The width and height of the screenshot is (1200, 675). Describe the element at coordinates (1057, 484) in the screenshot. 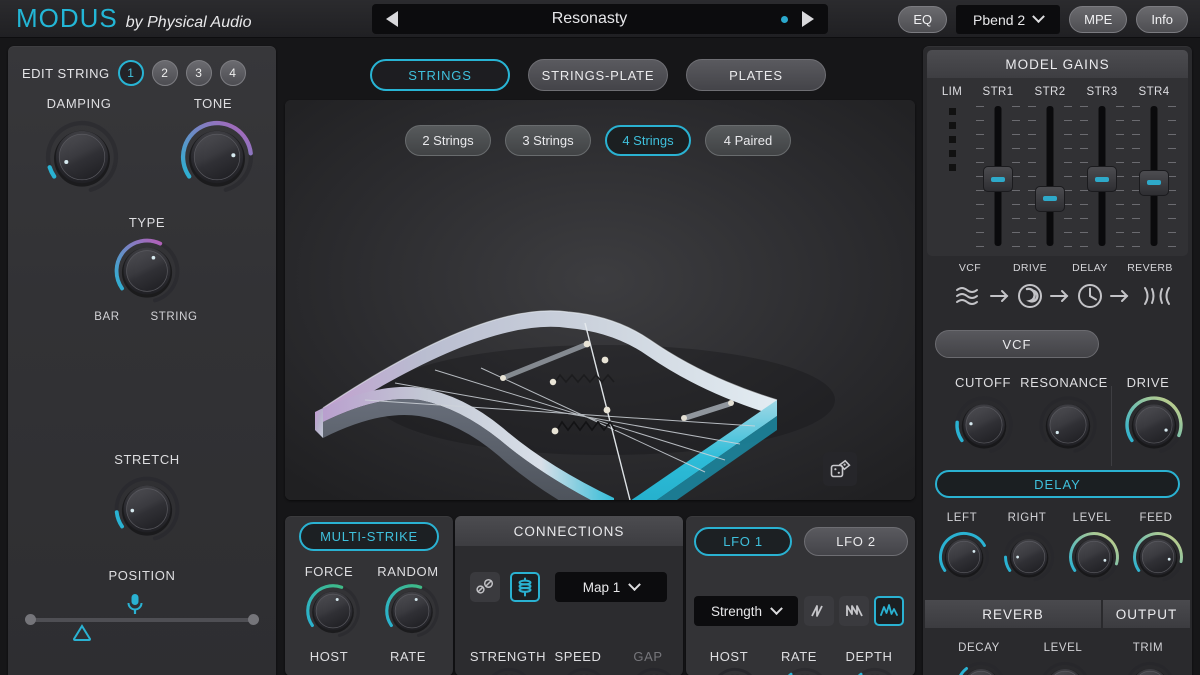

I see `delay-toggle: DELAY` at that location.